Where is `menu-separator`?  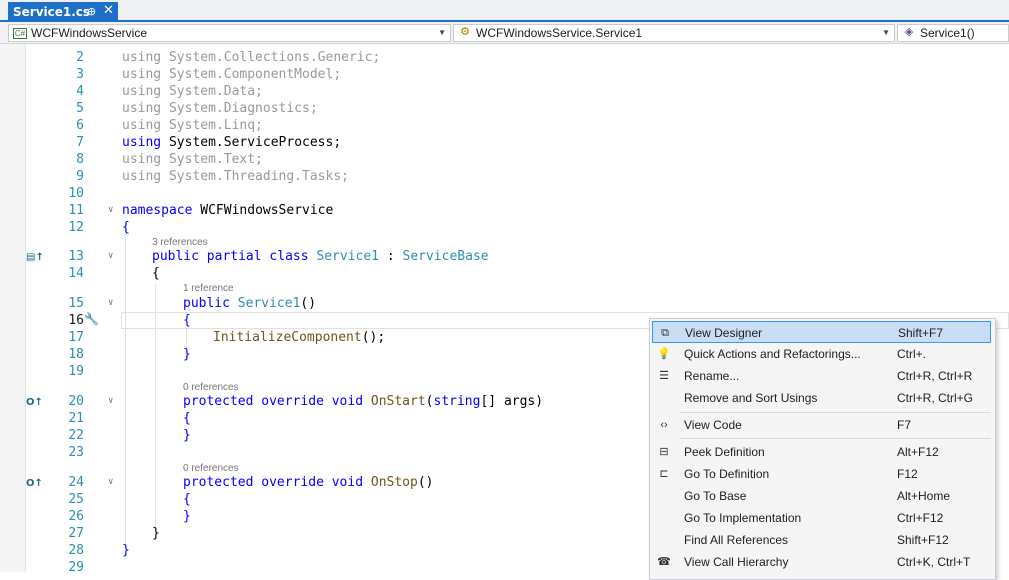 menu-separator is located at coordinates (835, 438).